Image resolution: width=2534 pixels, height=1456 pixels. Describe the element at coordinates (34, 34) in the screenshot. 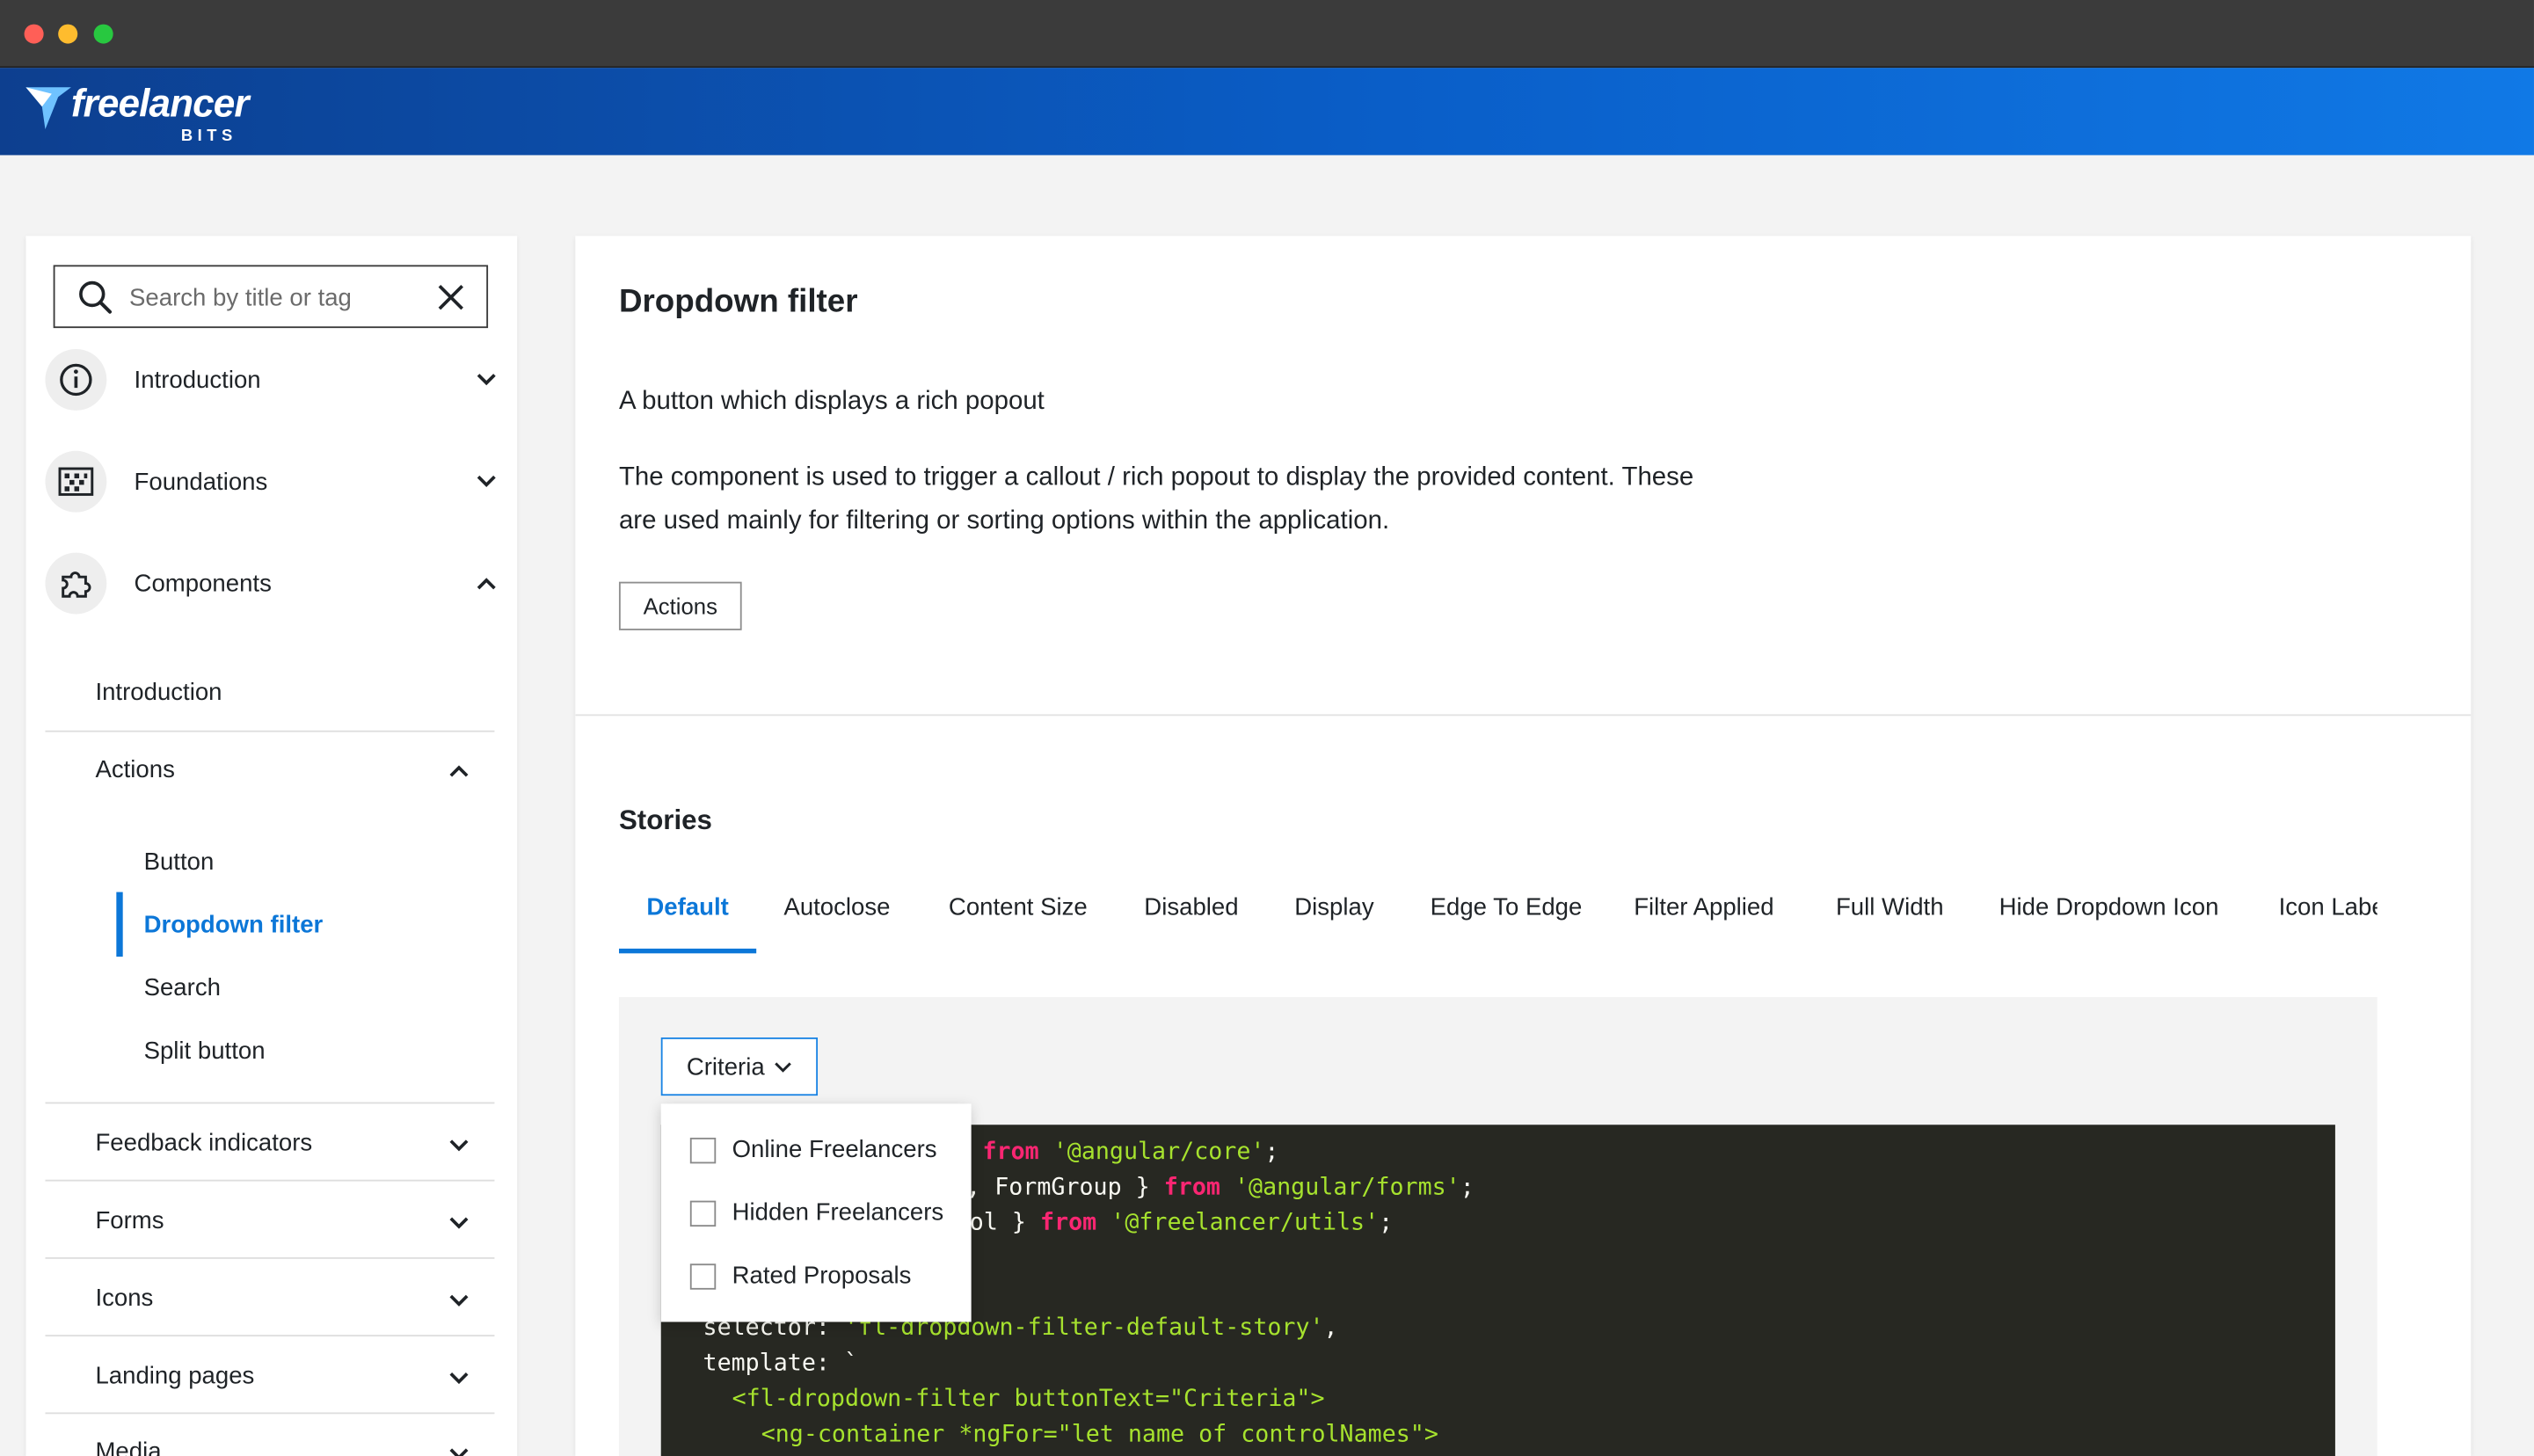

I see `close-window-button` at that location.